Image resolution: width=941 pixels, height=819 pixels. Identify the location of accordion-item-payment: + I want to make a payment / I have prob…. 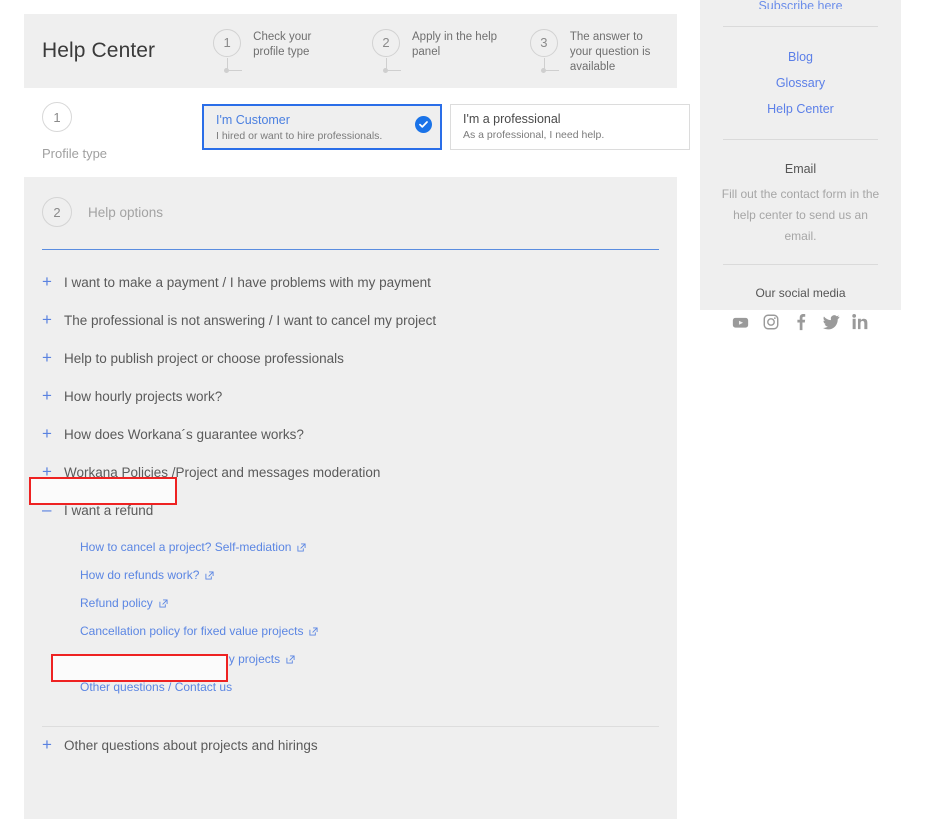
(350, 283).